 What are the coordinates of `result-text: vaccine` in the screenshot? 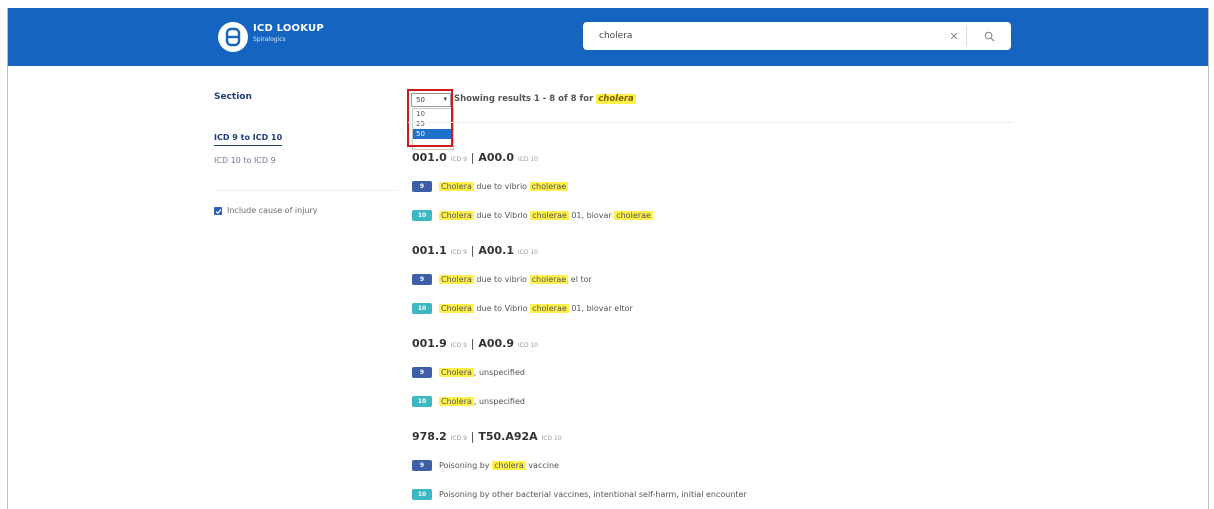 It's located at (542, 465).